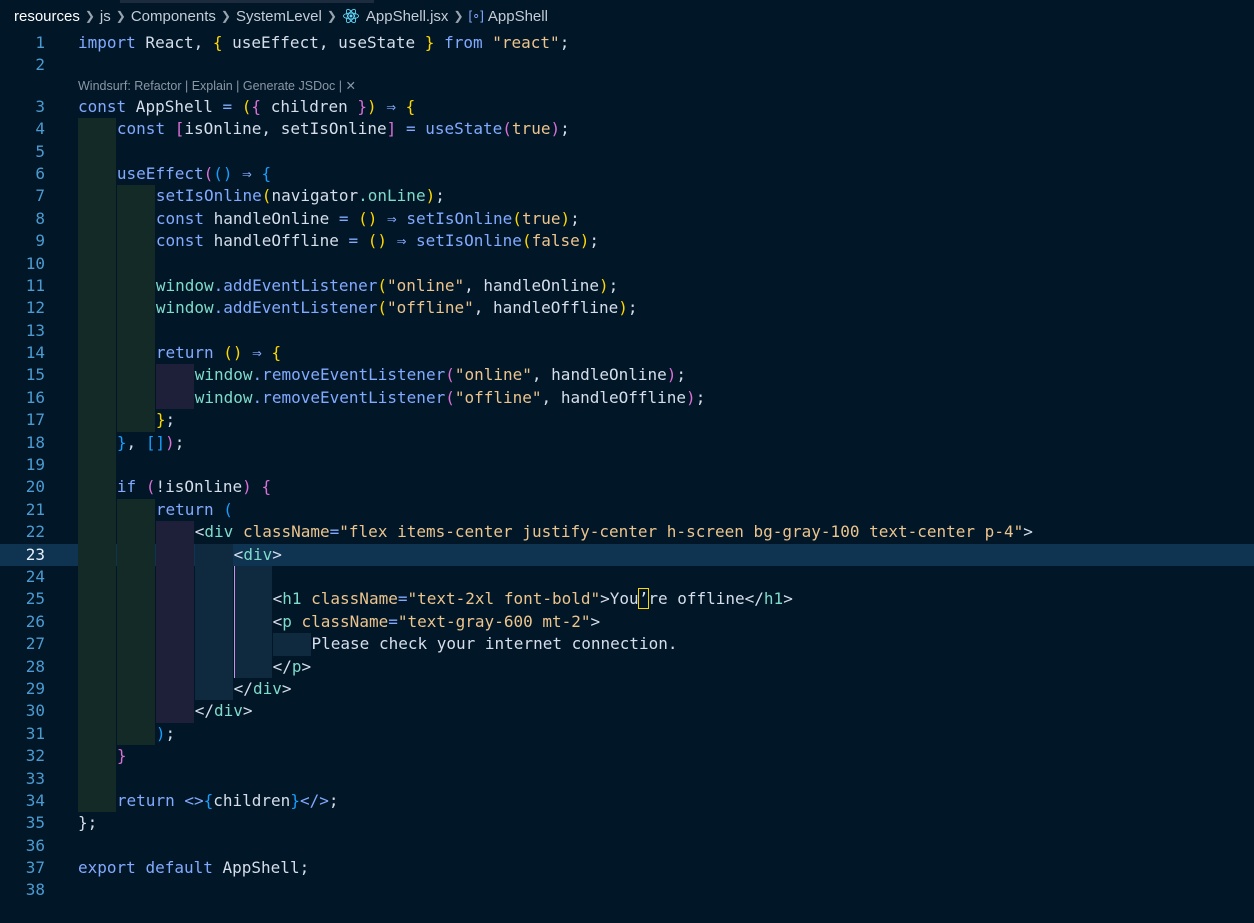 This screenshot has width=1254, height=923. I want to click on code-text: const AppShell = ({ children }) ⇒ {, so click(246, 107).